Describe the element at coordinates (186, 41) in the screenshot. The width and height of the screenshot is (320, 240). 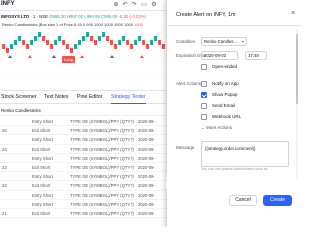
I see `condition-label: Condition` at that location.